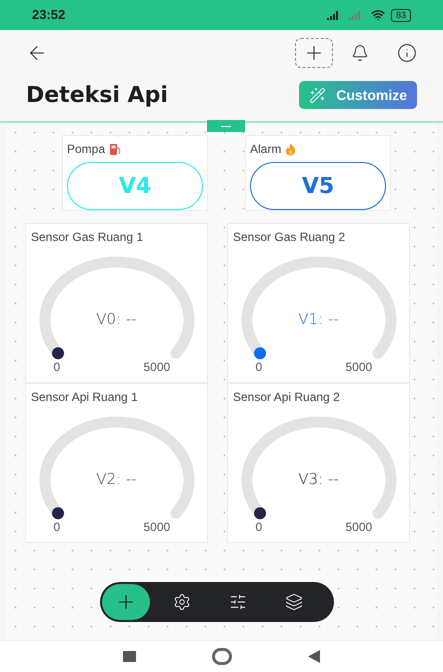  What do you see at coordinates (318, 319) in the screenshot?
I see `gauge-value: V1: --` at bounding box center [318, 319].